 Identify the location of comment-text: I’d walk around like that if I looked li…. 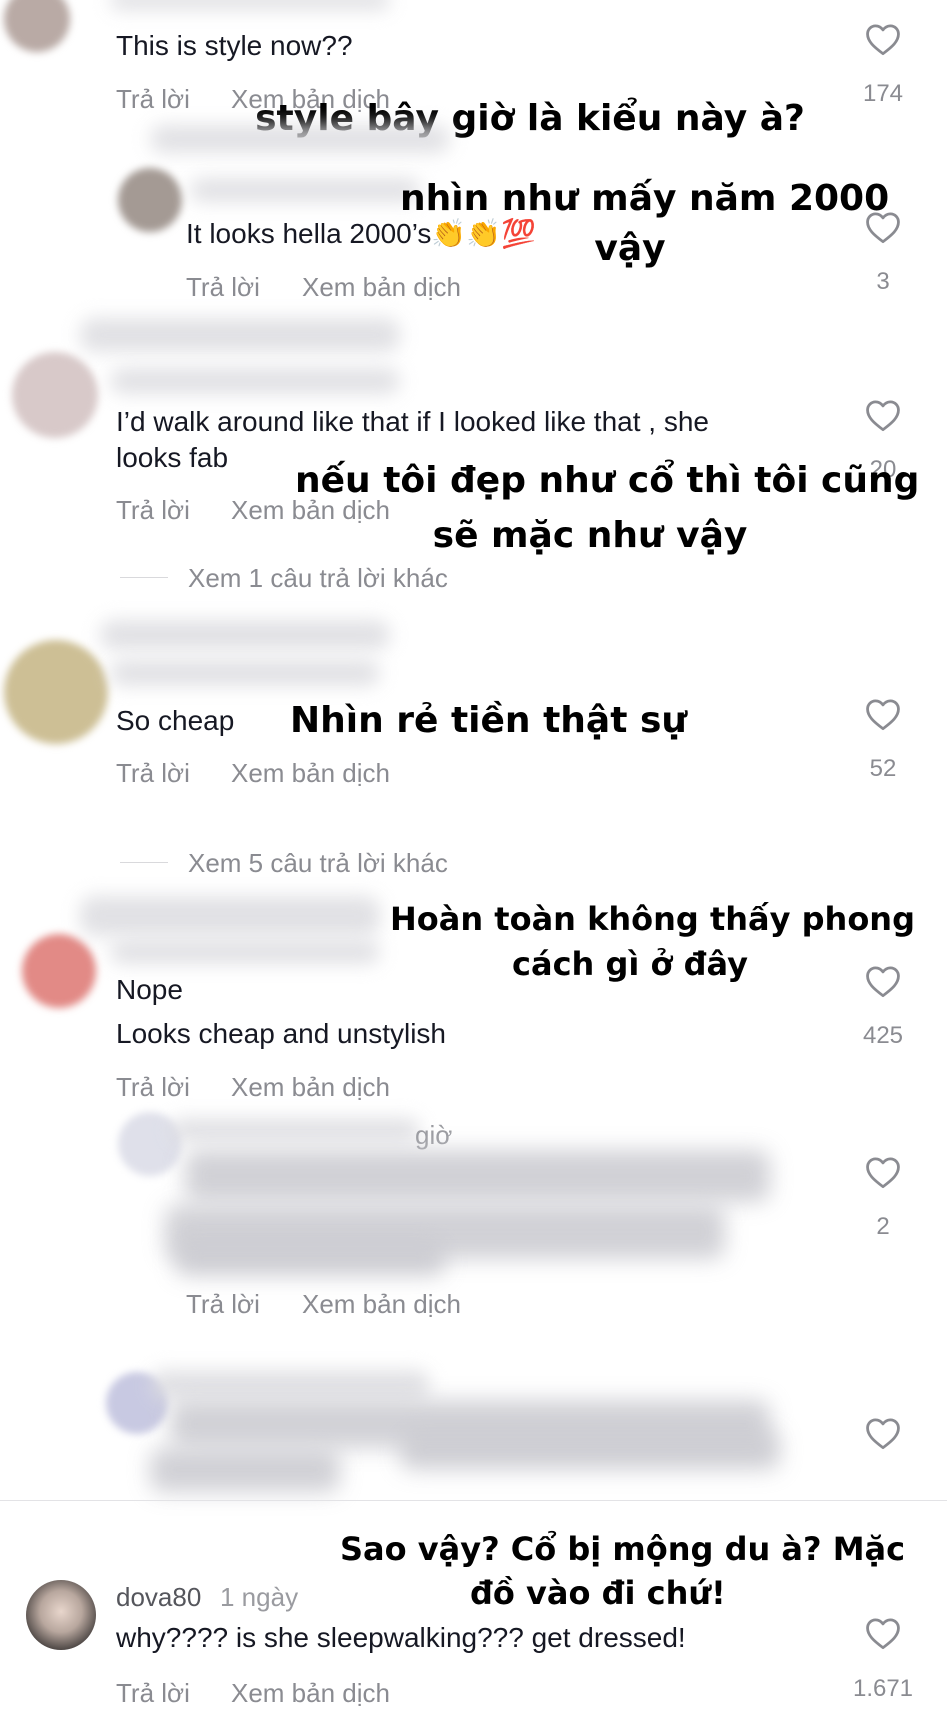
(412, 421).